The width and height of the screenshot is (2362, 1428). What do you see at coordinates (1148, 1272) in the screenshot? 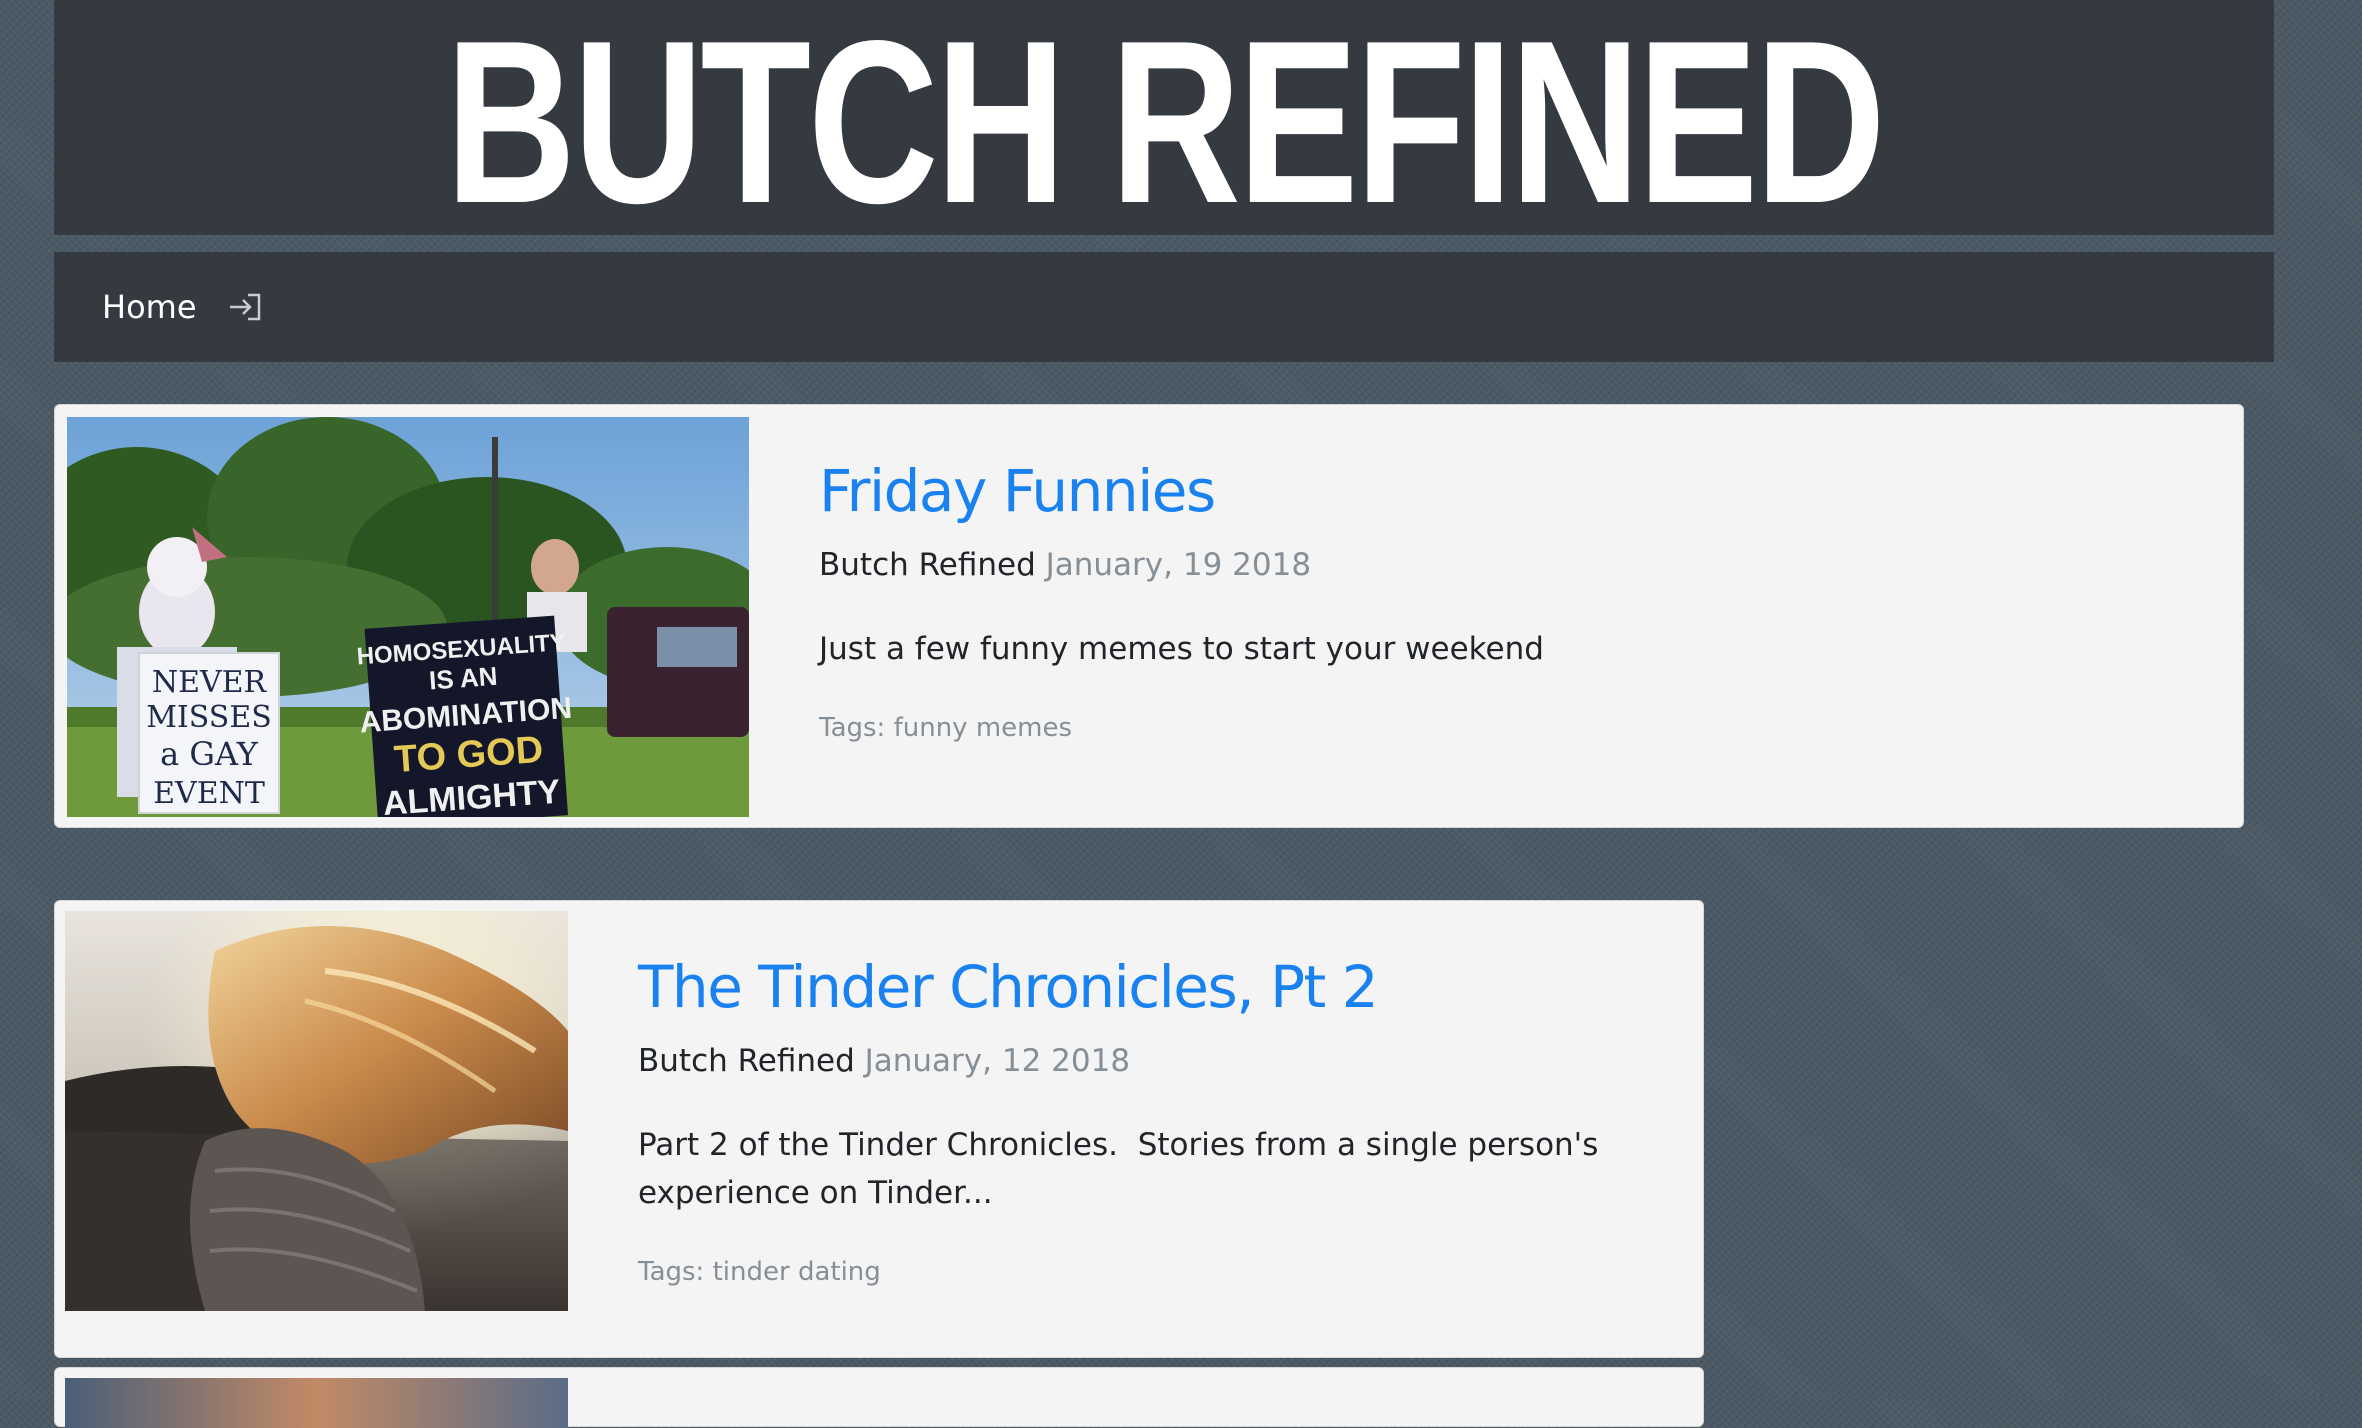
I see `post-tags: Tags: tinder dating` at bounding box center [1148, 1272].